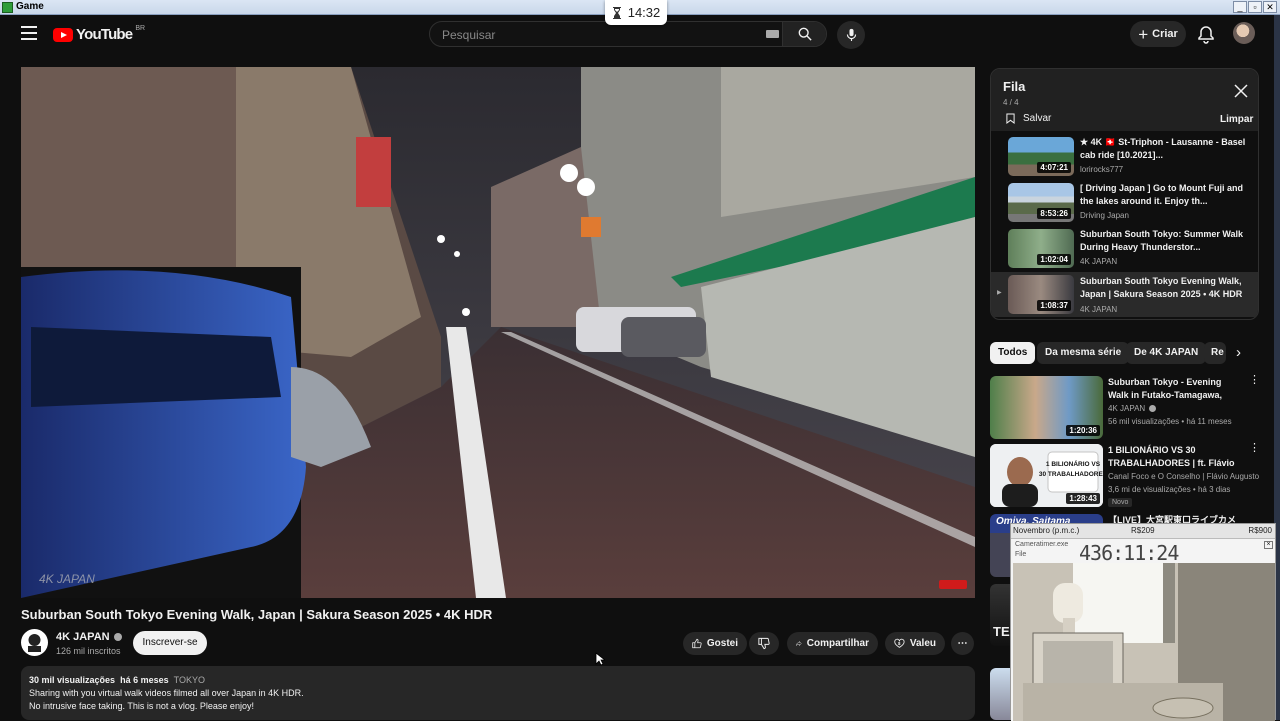 The width and height of the screenshot is (1280, 721). I want to click on chip-all: Todos, so click(1013, 353).